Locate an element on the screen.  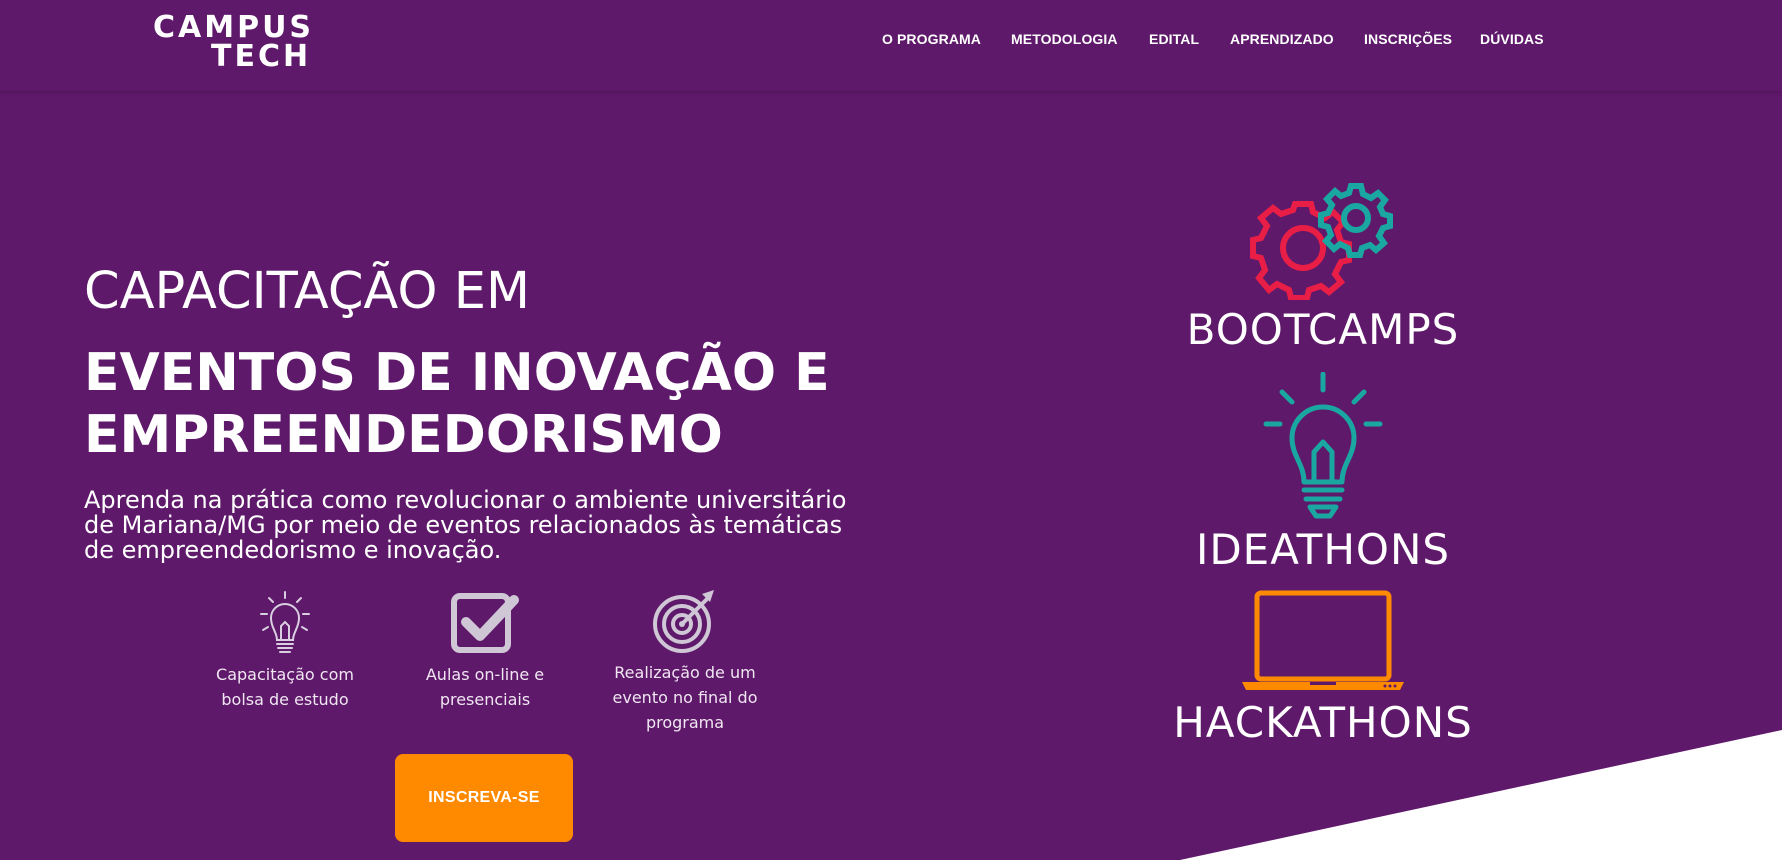
hero-title: EVENTOS DE INOVAÇÃO E EMPREENDEDORISMO is located at coordinates (457, 404).